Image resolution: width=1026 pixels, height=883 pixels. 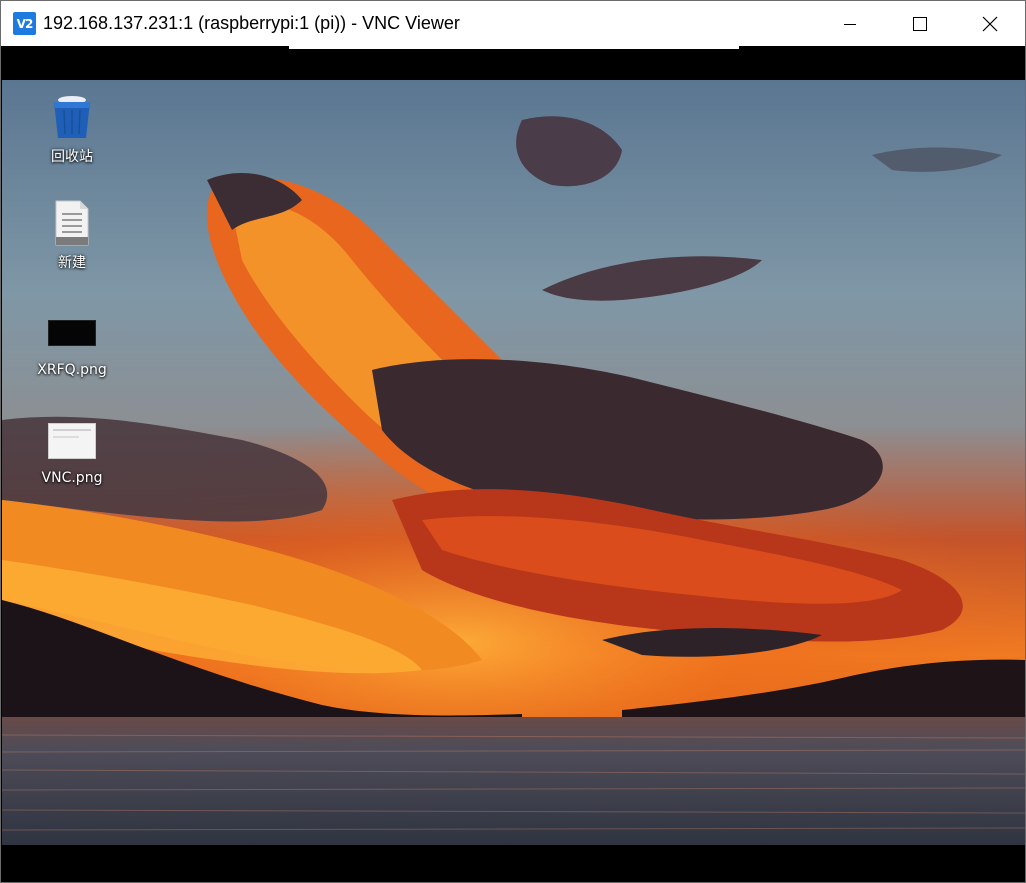 I want to click on trash-icon, so click(x=72, y=117).